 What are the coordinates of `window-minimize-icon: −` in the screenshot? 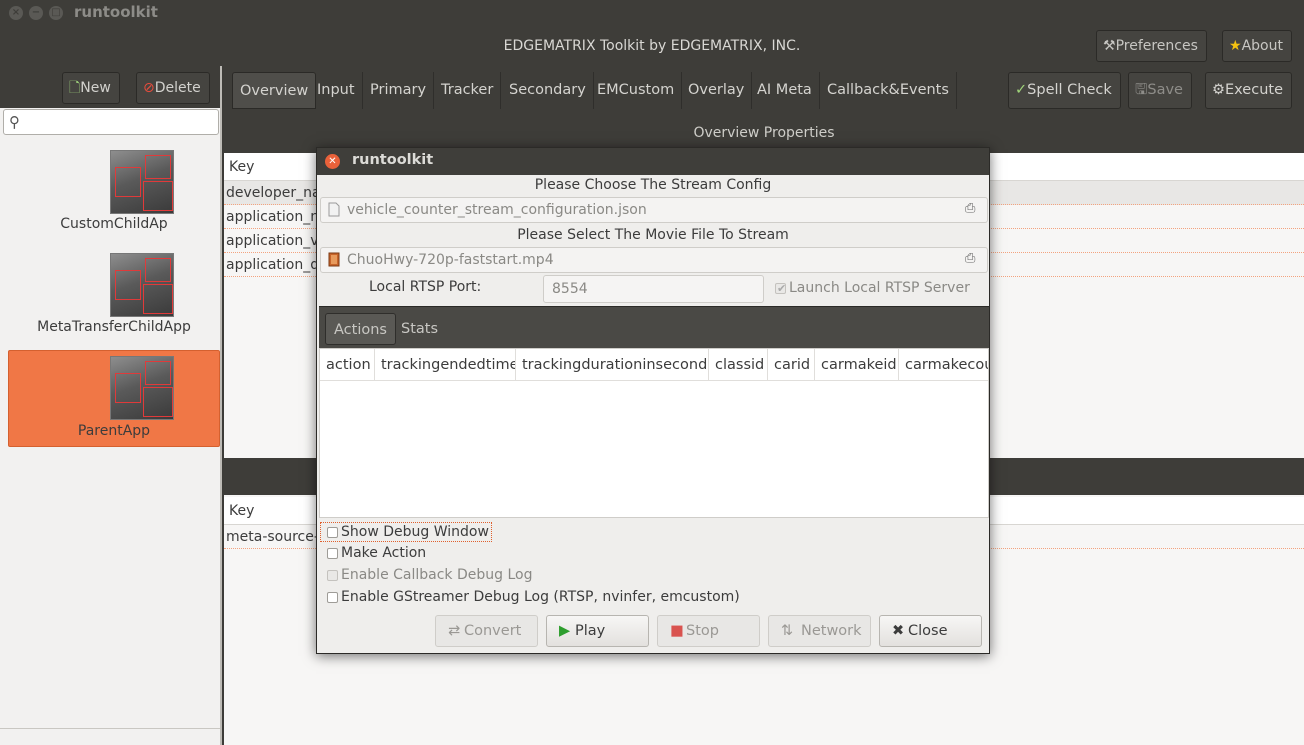 It's located at (36, 13).